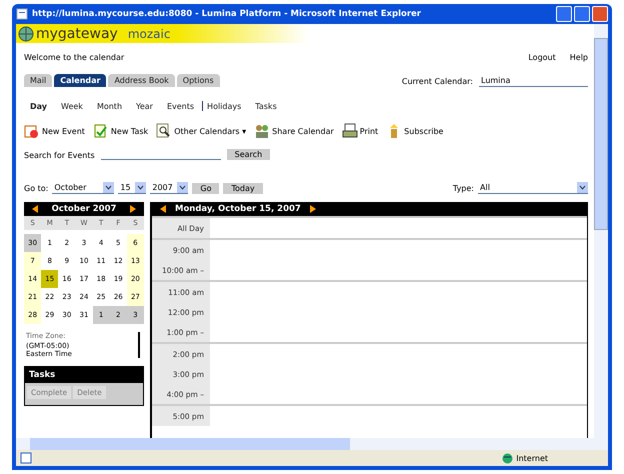  Describe the element at coordinates (72, 106) in the screenshot. I see `view-link: Week` at that location.